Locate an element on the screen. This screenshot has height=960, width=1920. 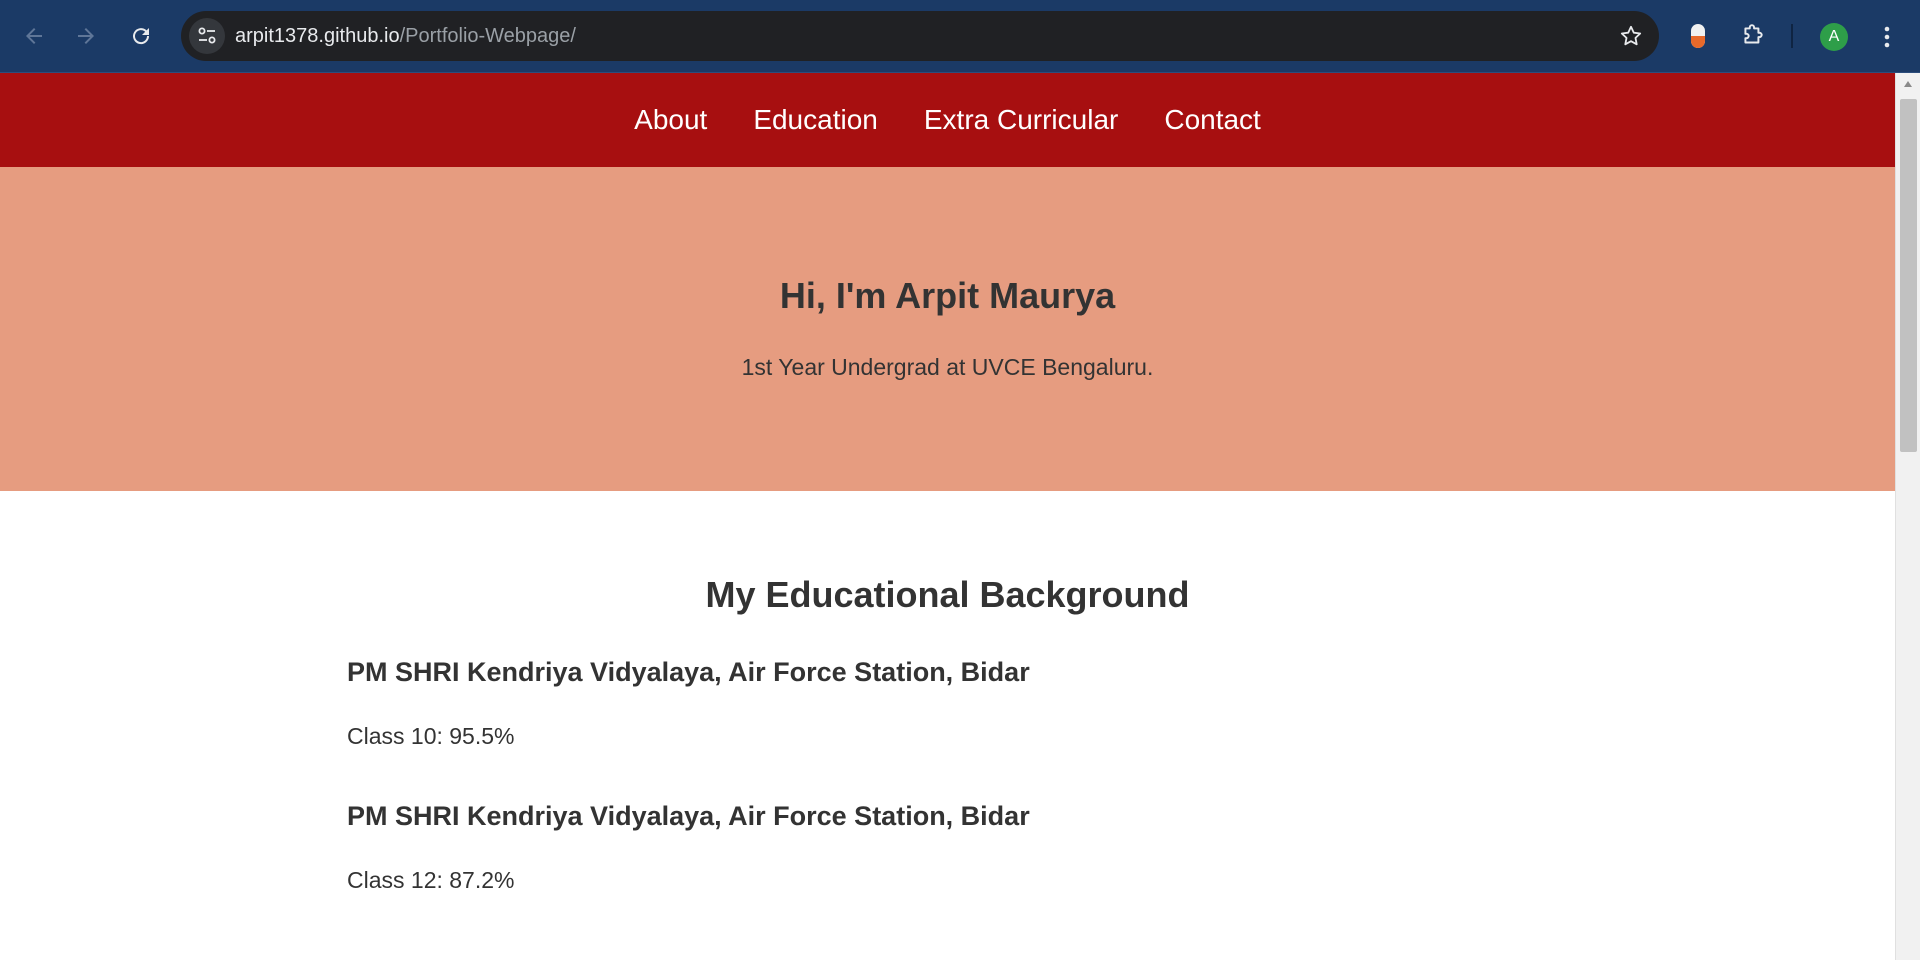
reload-icon is located at coordinates (141, 36).